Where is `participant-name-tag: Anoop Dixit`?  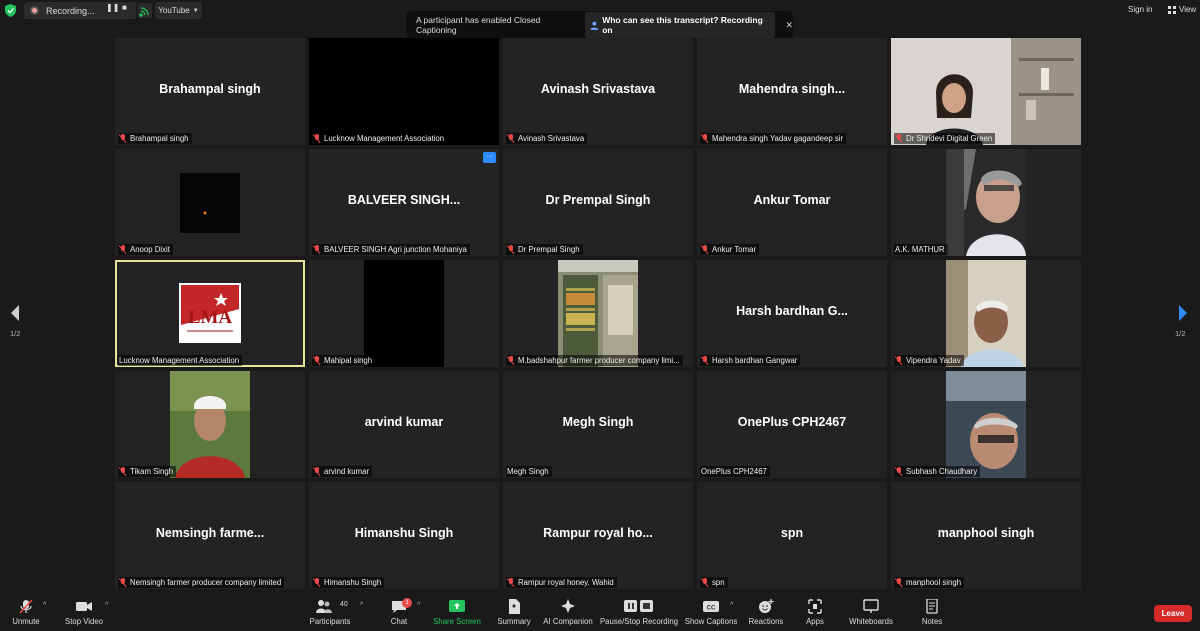 participant-name-tag: Anoop Dixit is located at coordinates (145, 249).